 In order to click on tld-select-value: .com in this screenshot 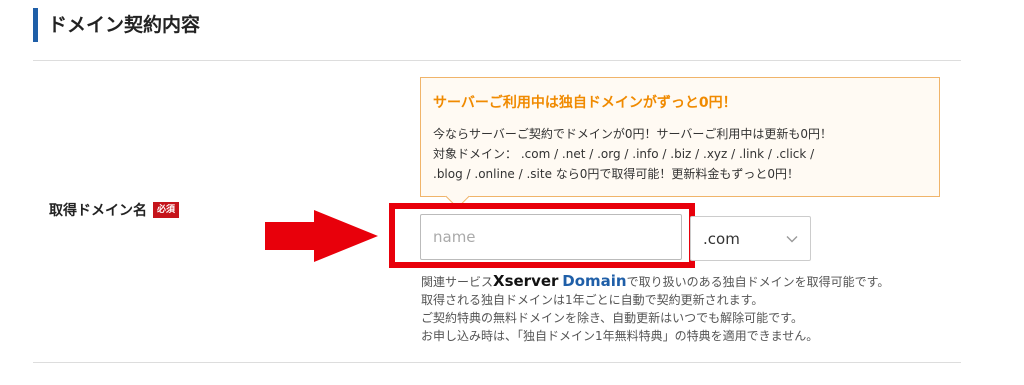, I will do `click(721, 238)`.